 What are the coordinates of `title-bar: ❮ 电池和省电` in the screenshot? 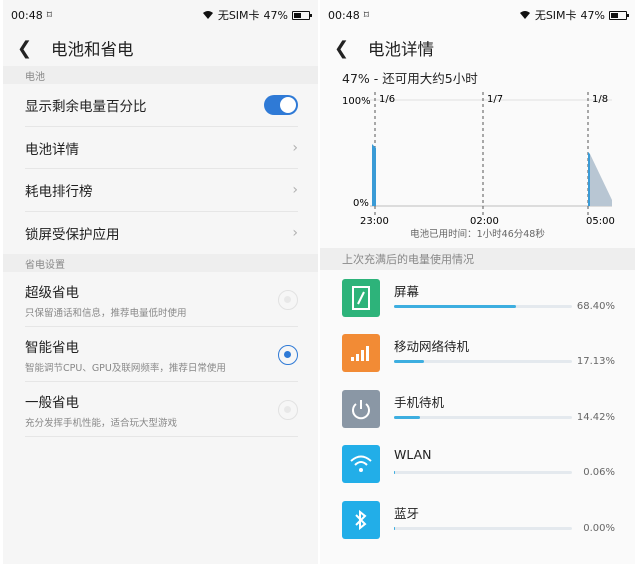 It's located at (160, 48).